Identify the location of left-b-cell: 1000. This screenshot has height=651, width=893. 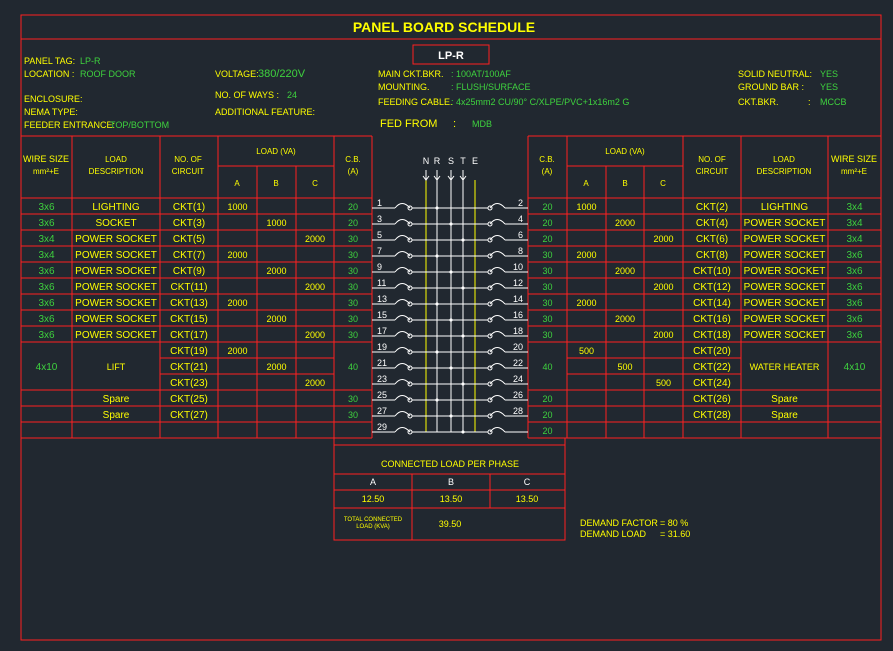
(276, 223).